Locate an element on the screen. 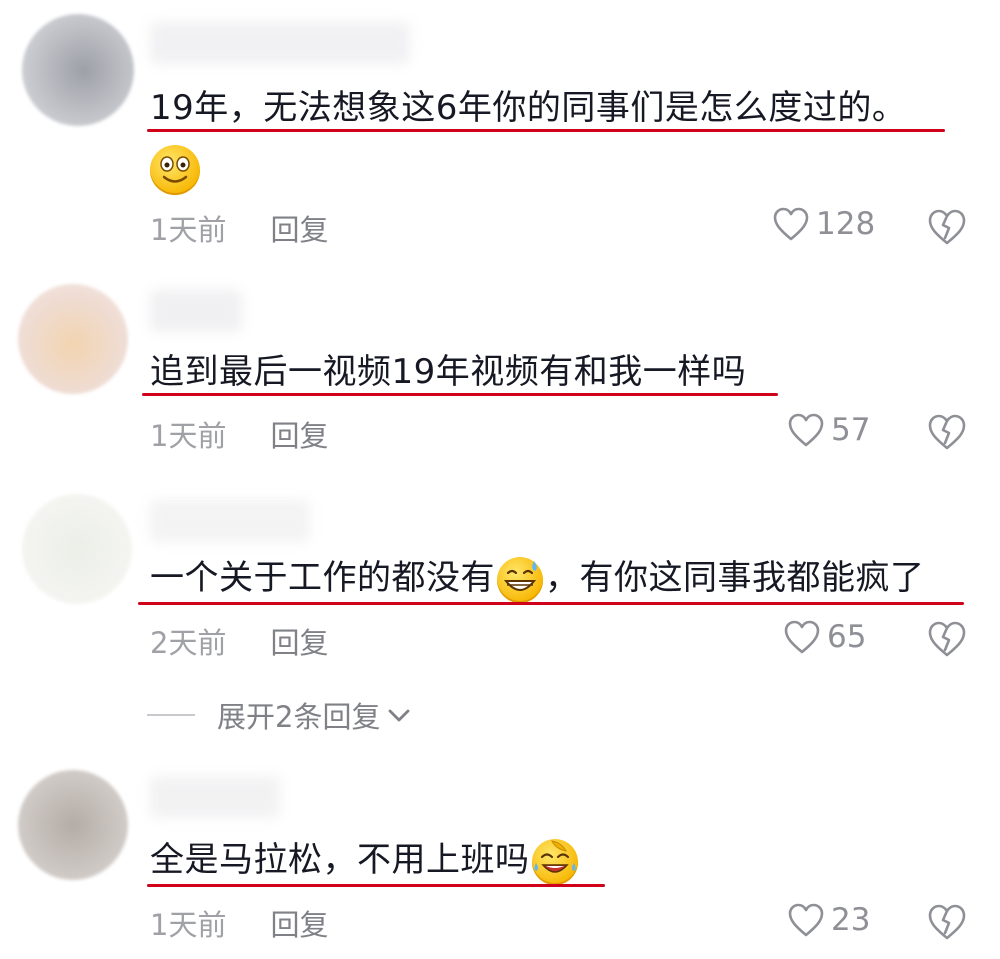 The height and width of the screenshot is (959, 1000). like-count: 57 is located at coordinates (851, 430).